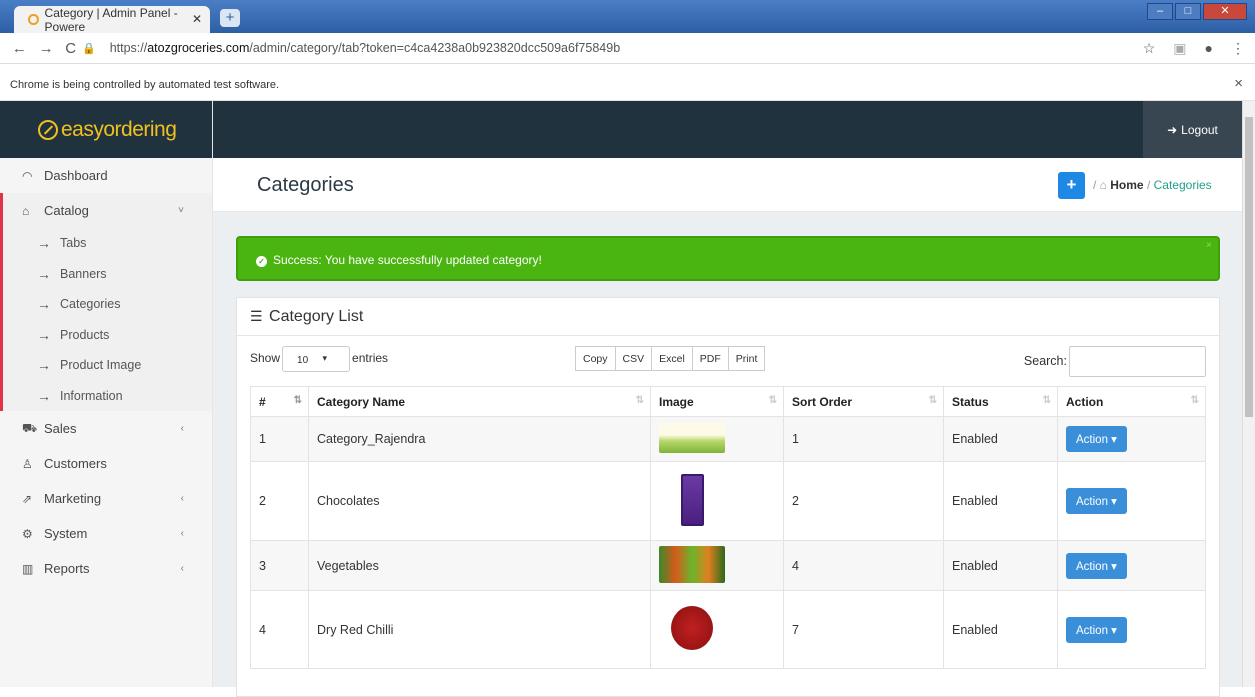 The height and width of the screenshot is (697, 1255). I want to click on forward-icon: →, so click(46, 48).